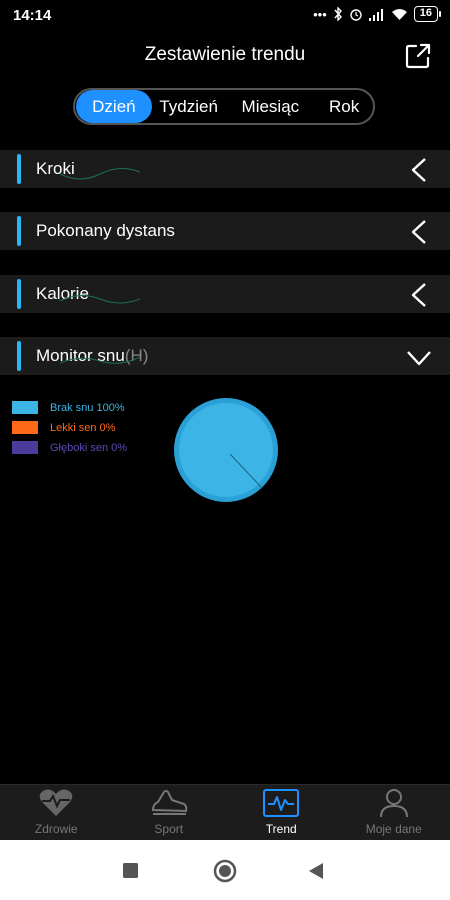 This screenshot has width=450, height=900. Describe the element at coordinates (105, 230) in the screenshot. I see `section-label: Pokonany dystans` at that location.